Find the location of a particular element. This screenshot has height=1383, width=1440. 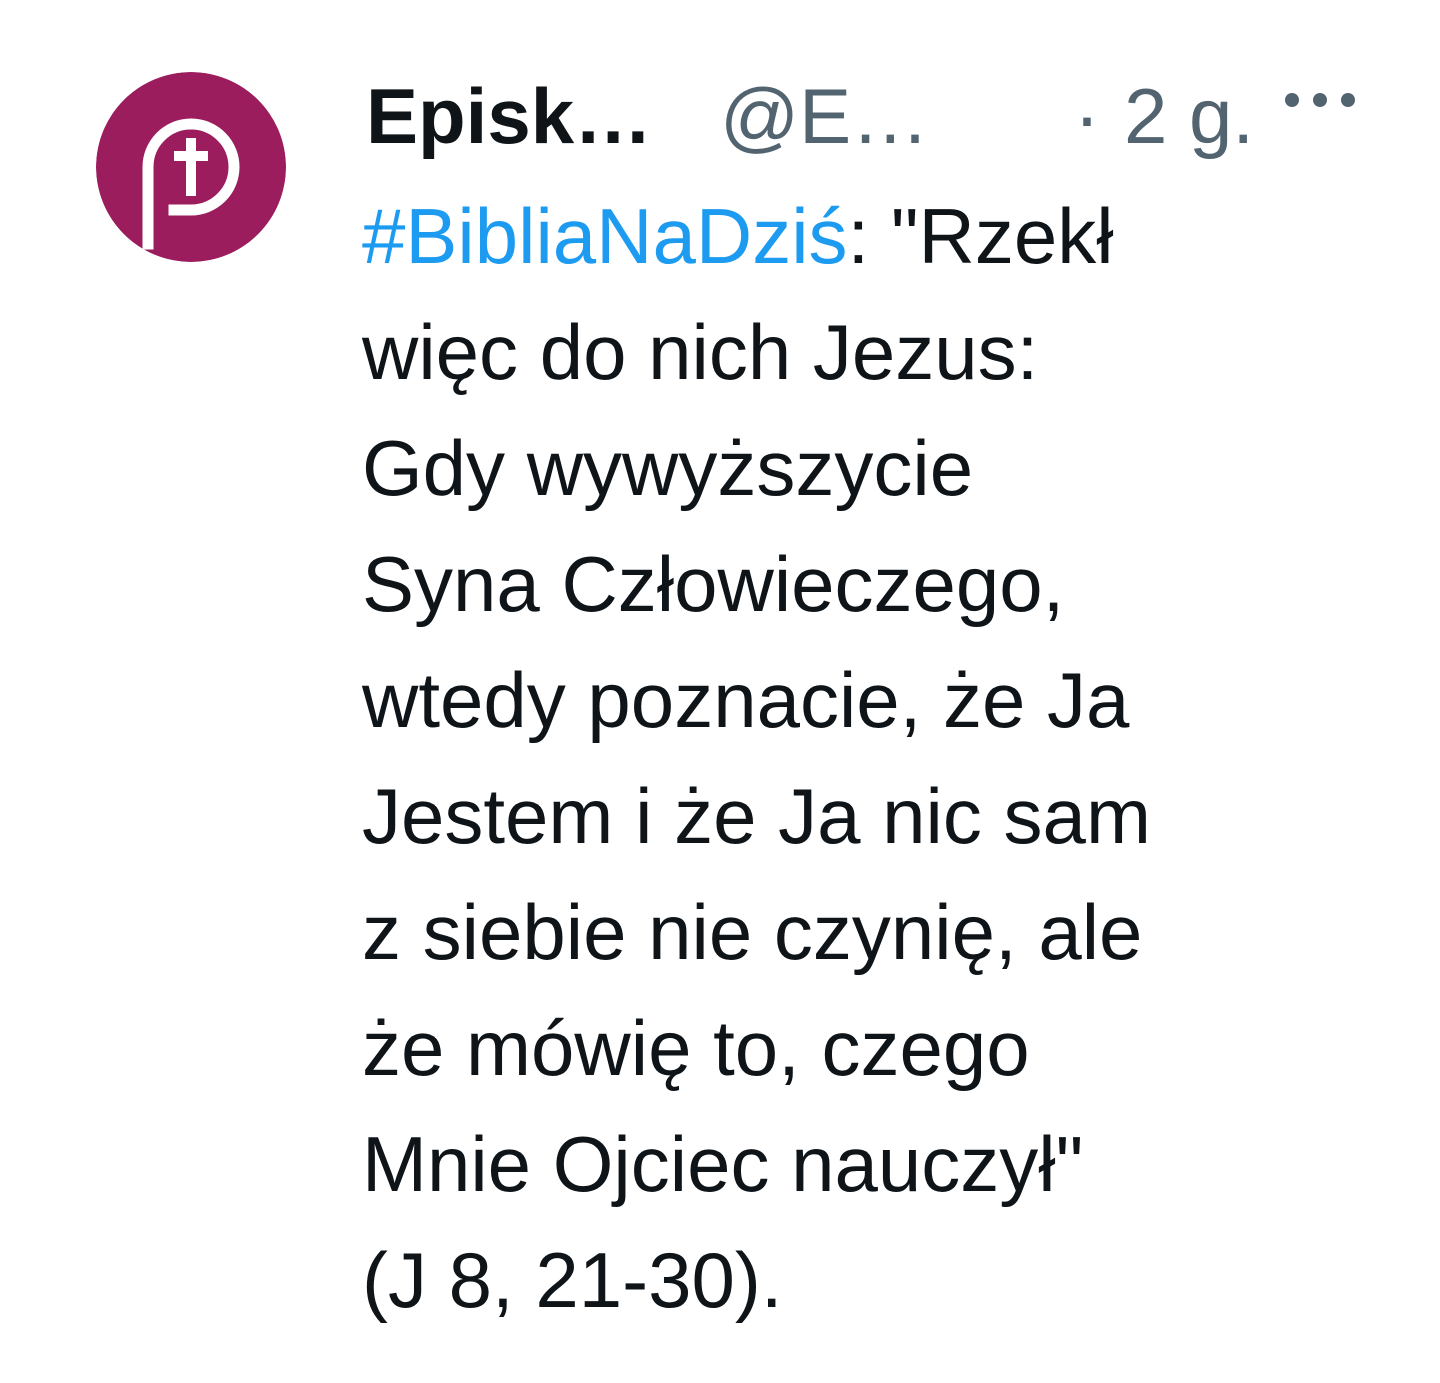

episkopat-logo-icon is located at coordinates (191, 167).